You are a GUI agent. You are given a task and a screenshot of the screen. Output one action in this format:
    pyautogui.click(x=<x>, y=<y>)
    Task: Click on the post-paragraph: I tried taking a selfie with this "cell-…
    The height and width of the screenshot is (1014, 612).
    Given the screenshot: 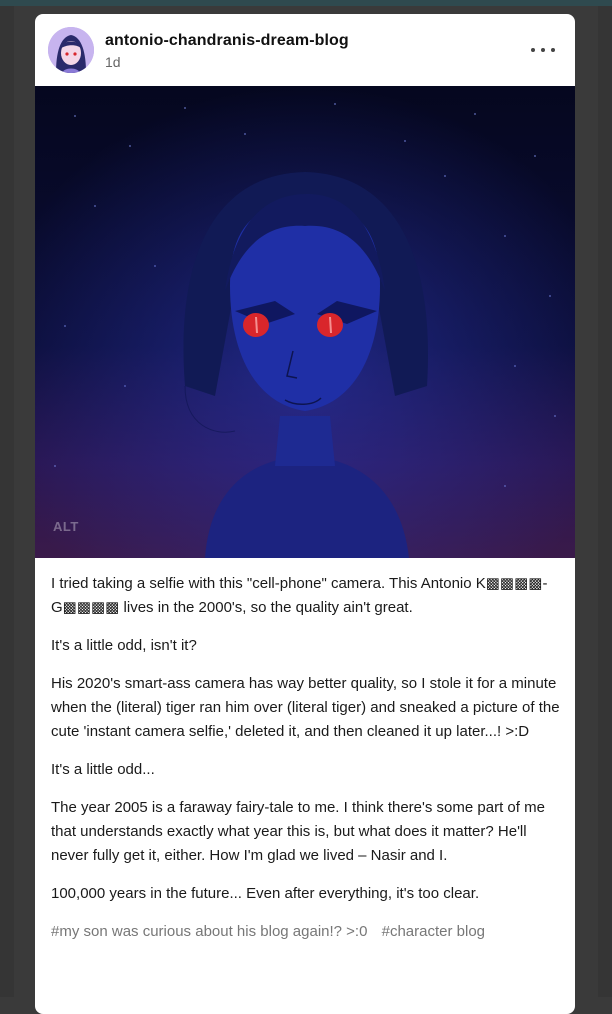 What is the action you would take?
    pyautogui.click(x=299, y=595)
    